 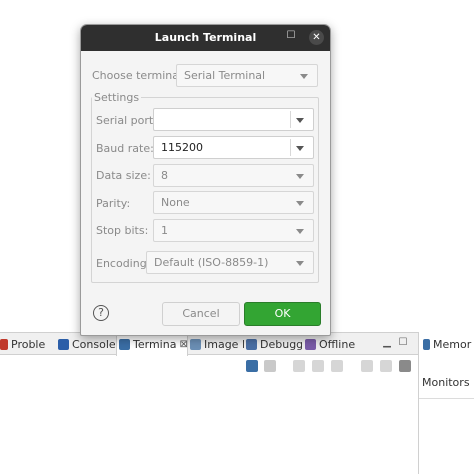 What do you see at coordinates (387, 343) in the screenshot?
I see `minimize-icon: ▁` at bounding box center [387, 343].